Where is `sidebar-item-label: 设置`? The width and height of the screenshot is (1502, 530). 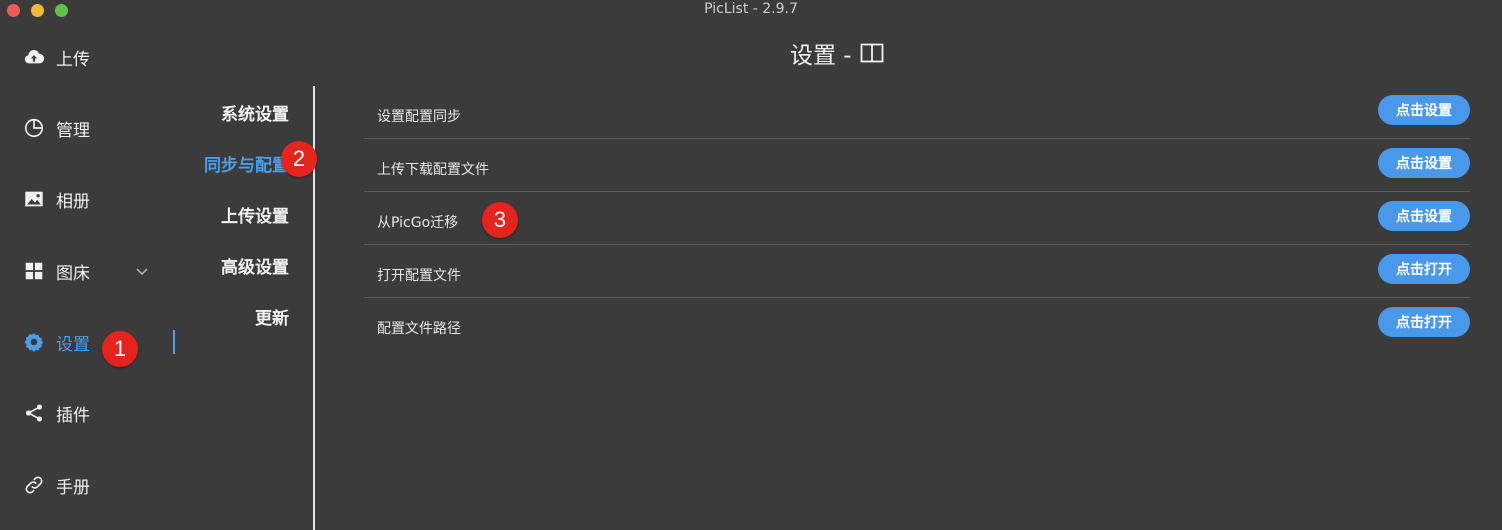 sidebar-item-label: 设置 is located at coordinates (73, 344).